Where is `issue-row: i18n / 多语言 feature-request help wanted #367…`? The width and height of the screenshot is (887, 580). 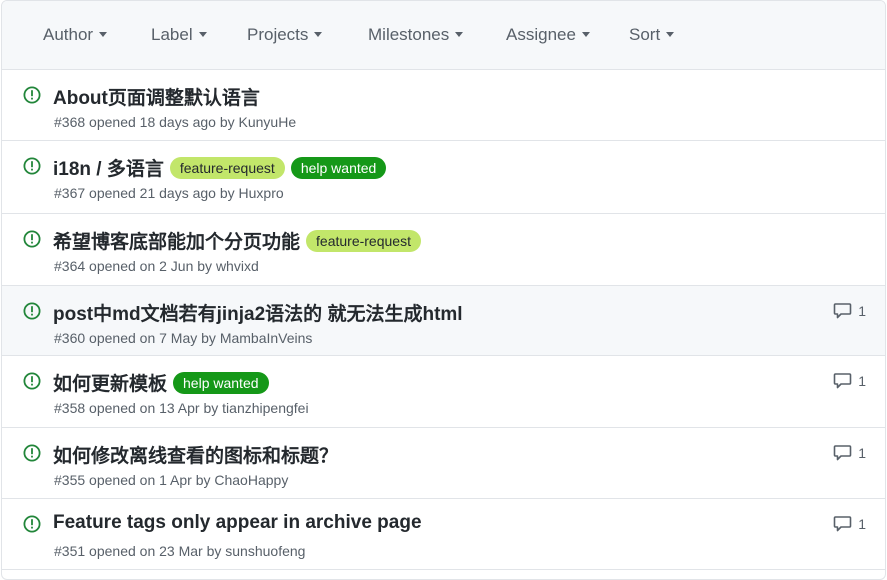 issue-row: i18n / 多语言 feature-request help wanted #367… is located at coordinates (443, 177).